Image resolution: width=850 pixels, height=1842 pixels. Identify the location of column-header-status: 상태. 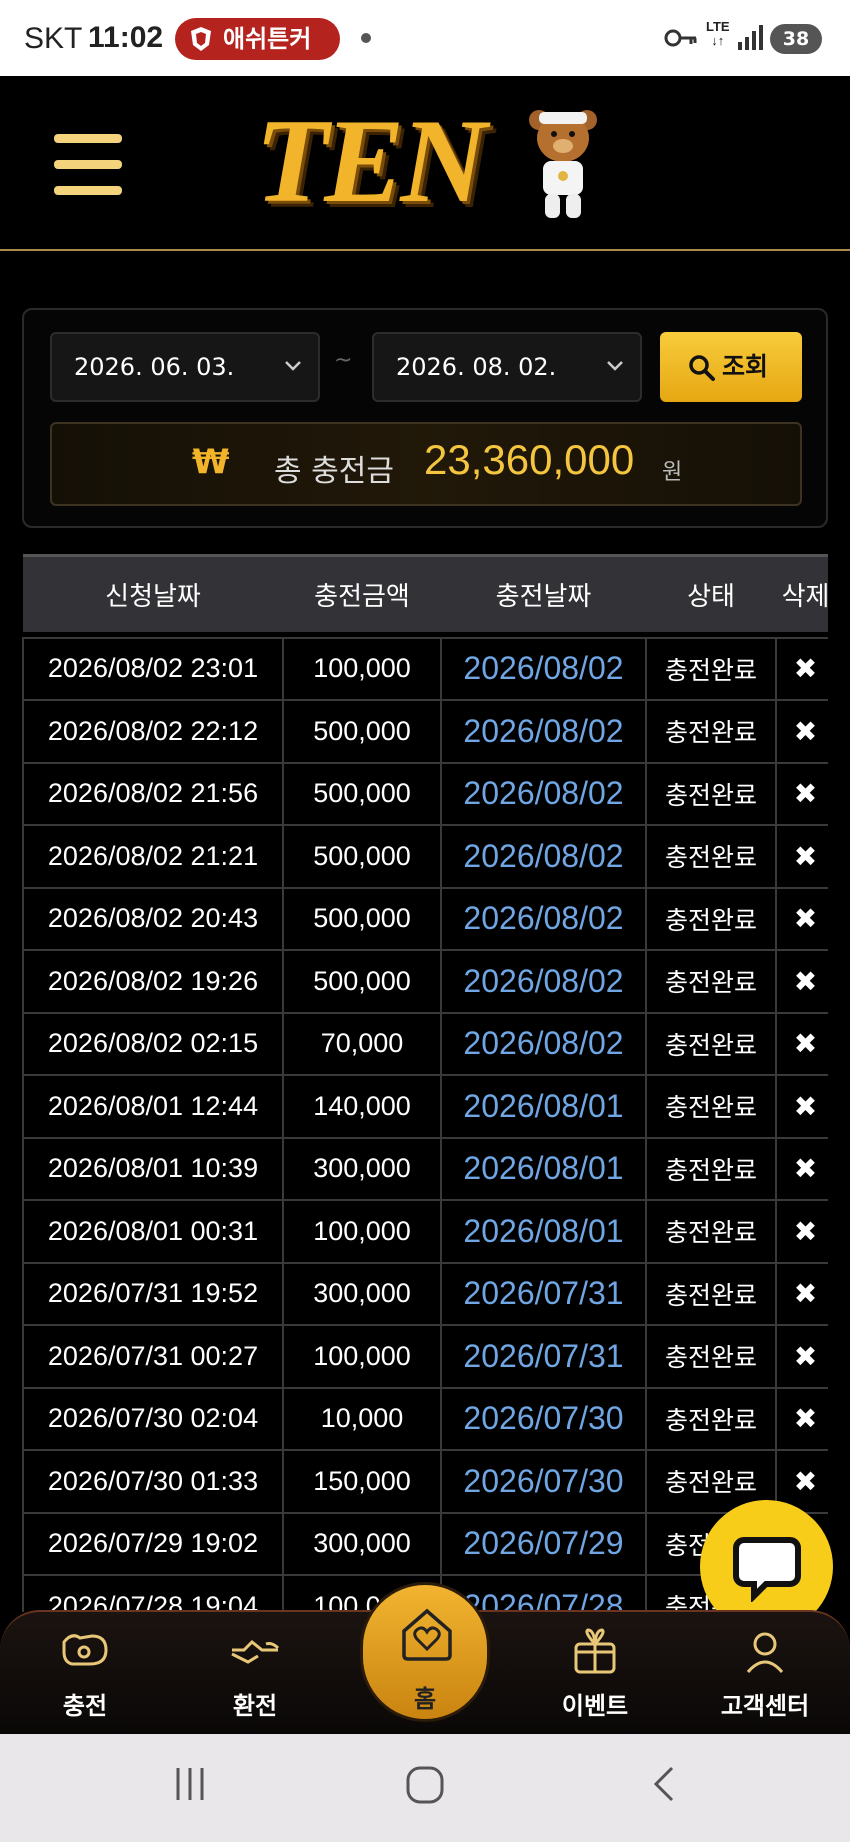
(711, 593).